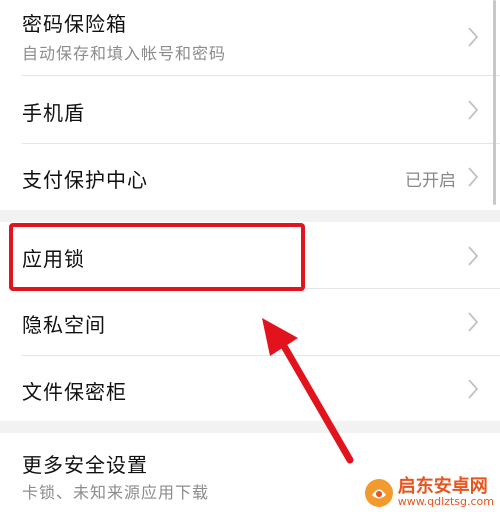 Image resolution: width=500 pixels, height=512 pixels. I want to click on settings-item-title: 更多安全设置, so click(85, 465).